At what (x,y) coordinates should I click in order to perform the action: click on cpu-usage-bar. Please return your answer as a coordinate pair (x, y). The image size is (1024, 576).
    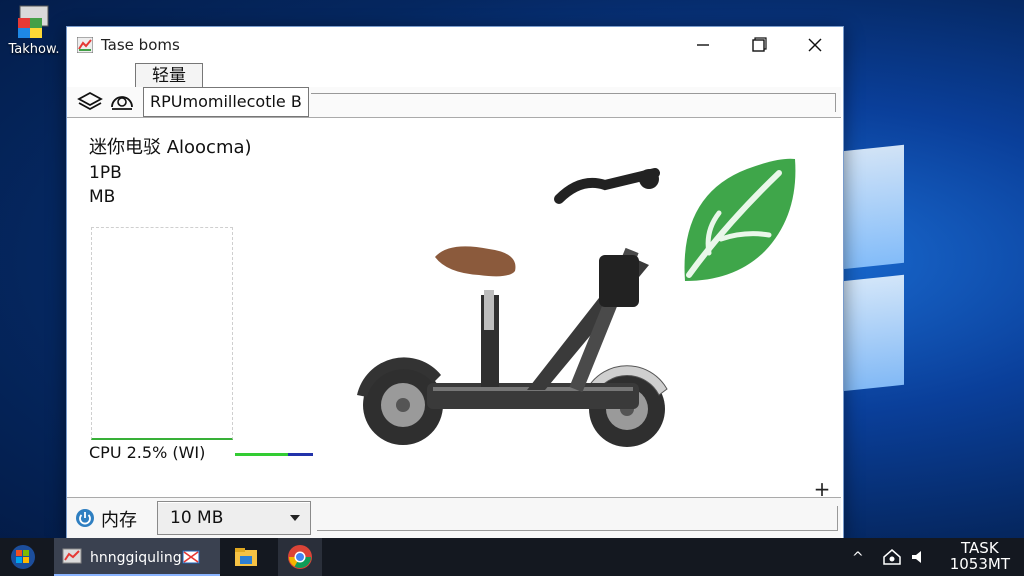
    Looking at the image, I should click on (274, 454).